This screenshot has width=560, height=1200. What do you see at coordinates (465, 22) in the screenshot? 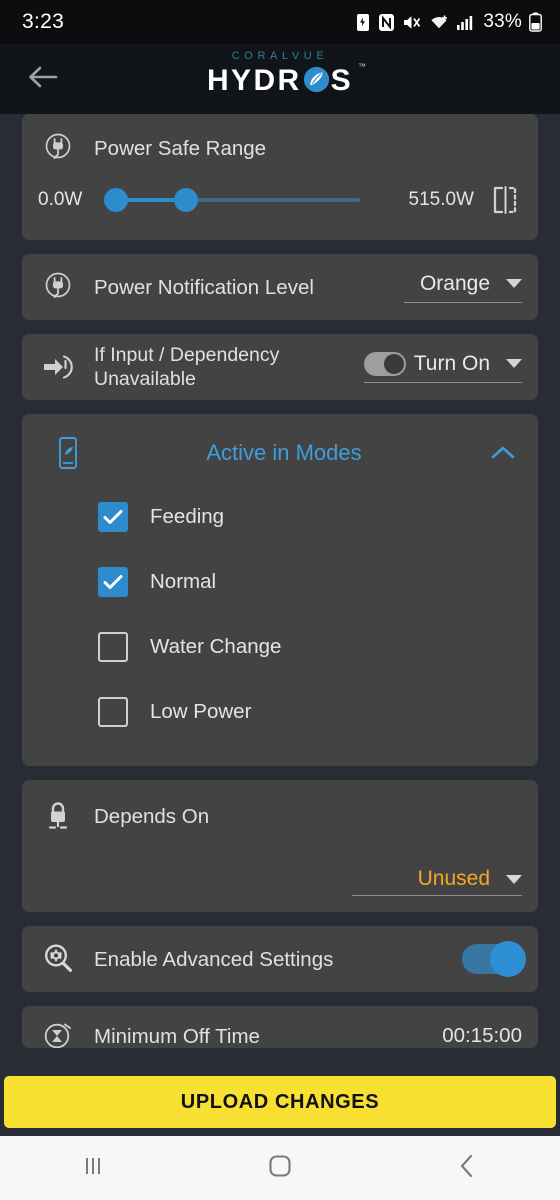
I see `cellular-signal-icon` at bounding box center [465, 22].